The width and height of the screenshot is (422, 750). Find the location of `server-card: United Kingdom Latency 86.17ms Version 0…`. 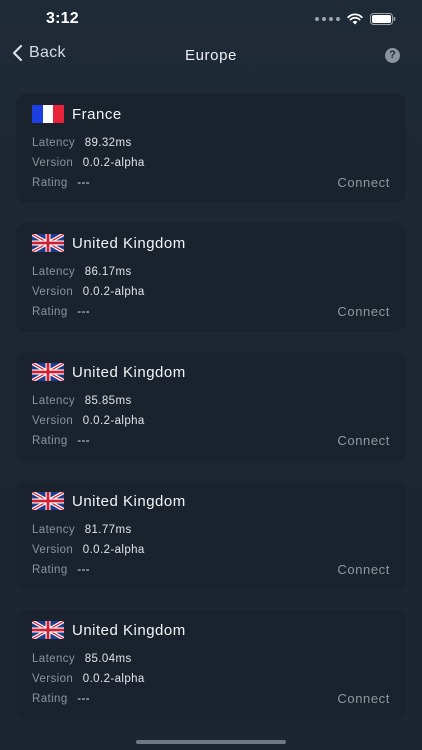

server-card: United Kingdom Latency 86.17ms Version 0… is located at coordinates (211, 277).